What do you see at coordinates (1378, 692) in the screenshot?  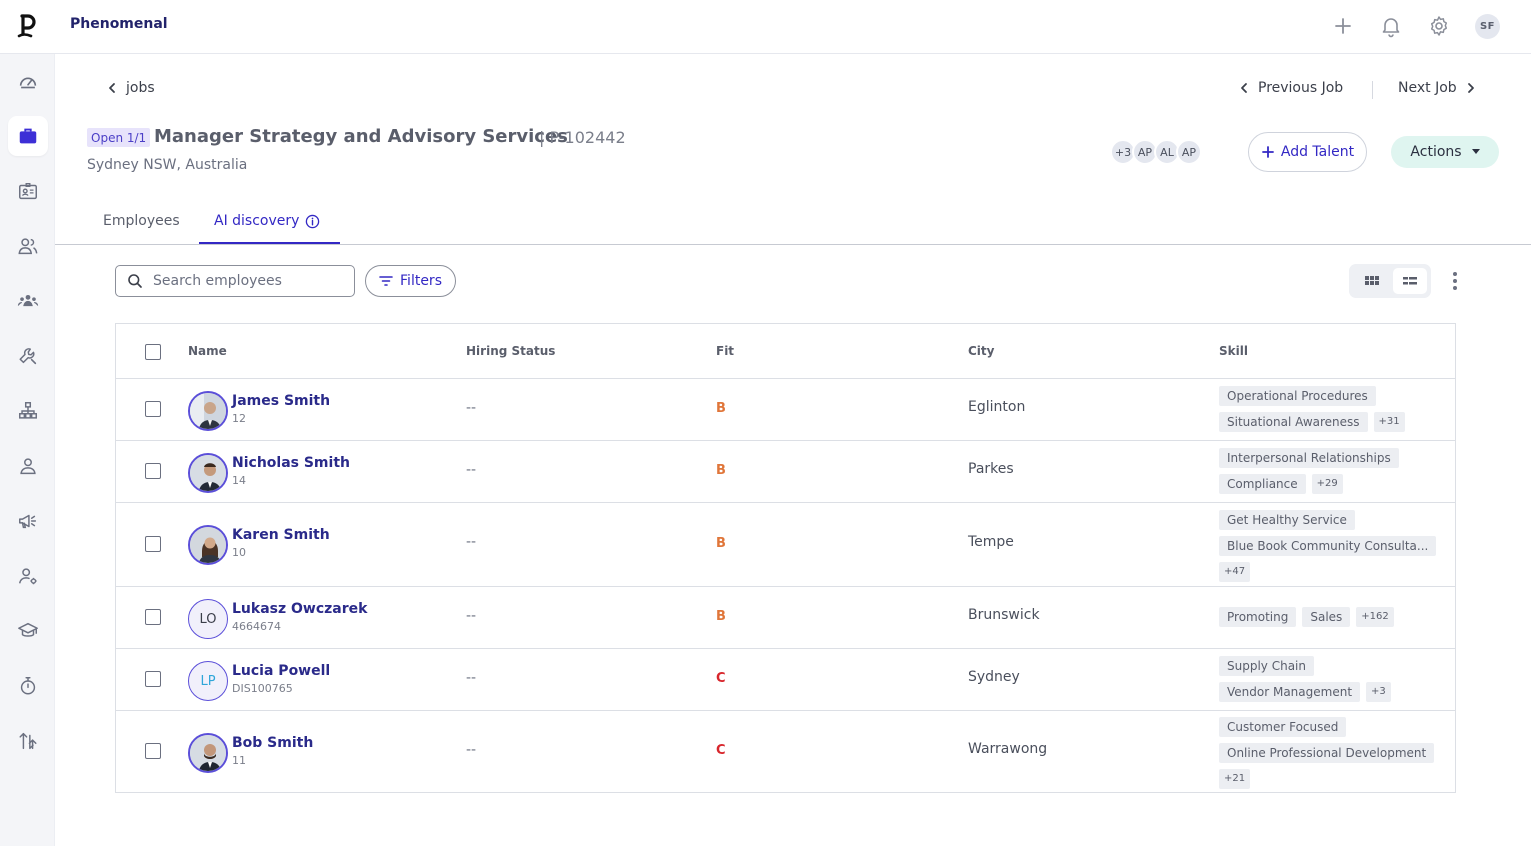 I see `more-skills-badge: +3` at bounding box center [1378, 692].